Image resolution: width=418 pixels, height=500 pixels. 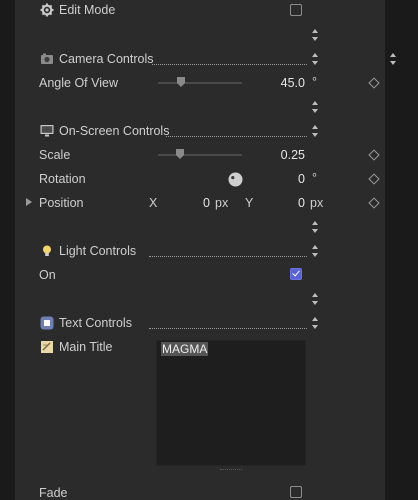 What do you see at coordinates (287, 179) in the screenshot?
I see `rotation-value: 0` at bounding box center [287, 179].